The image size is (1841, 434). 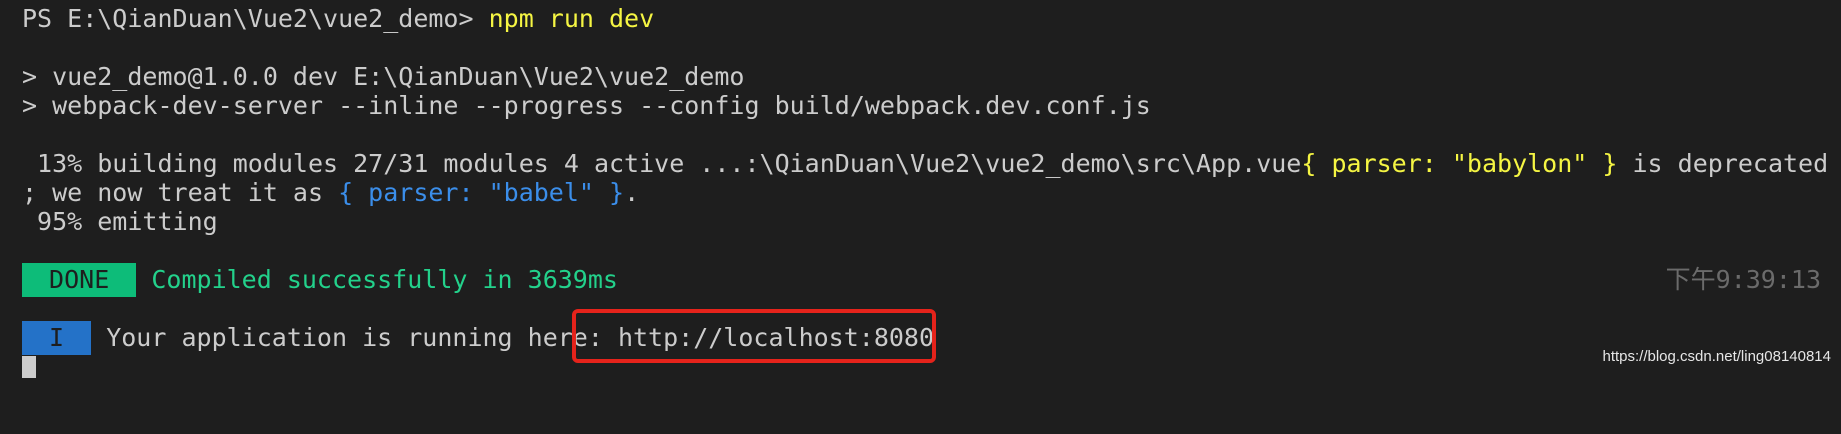 What do you see at coordinates (1459, 163) in the screenshot?
I see `parser-babylon-text: { parser: "babylon" }` at bounding box center [1459, 163].